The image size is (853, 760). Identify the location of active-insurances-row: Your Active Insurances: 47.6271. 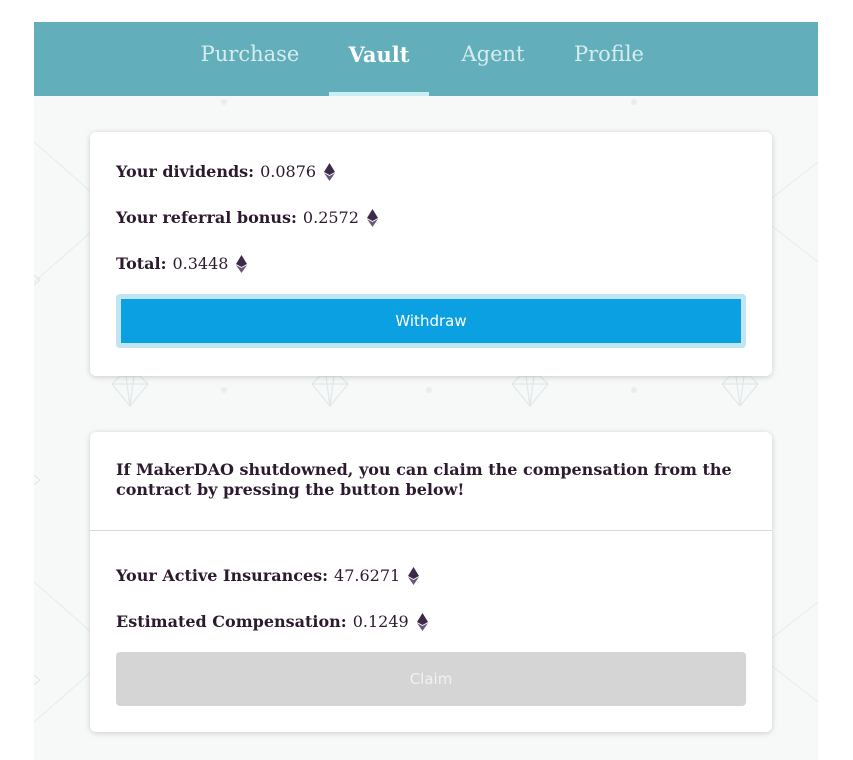
(268, 575).